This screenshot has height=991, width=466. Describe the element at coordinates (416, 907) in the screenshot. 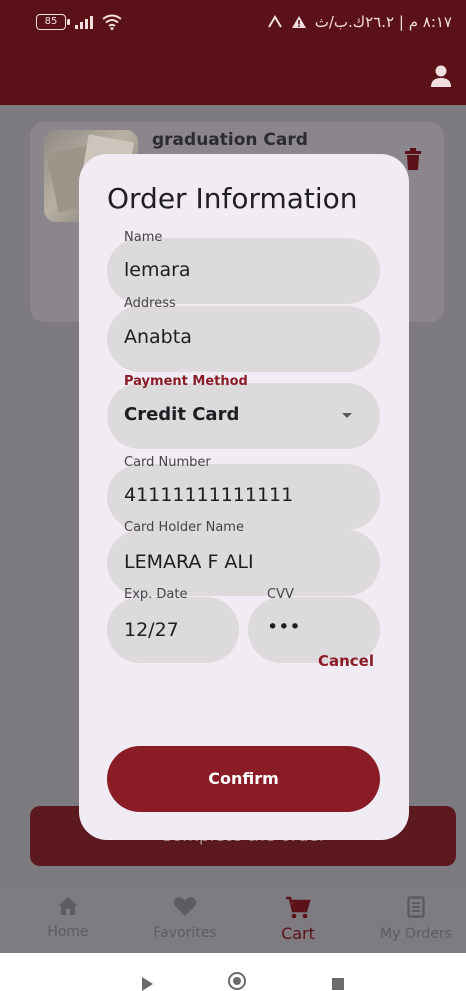

I see `receipt-icon` at that location.